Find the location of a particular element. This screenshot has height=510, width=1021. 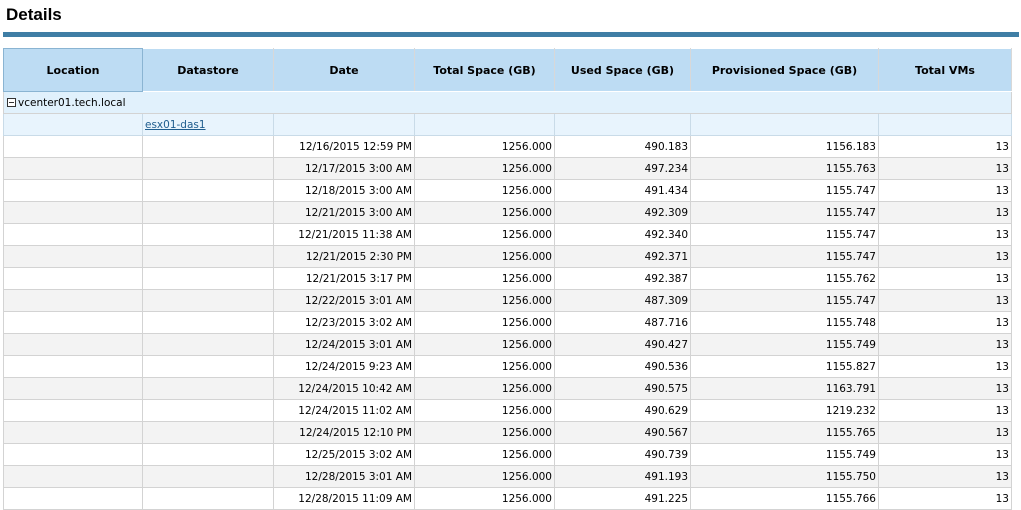

used-space-cell: 487.309 is located at coordinates (622, 300).